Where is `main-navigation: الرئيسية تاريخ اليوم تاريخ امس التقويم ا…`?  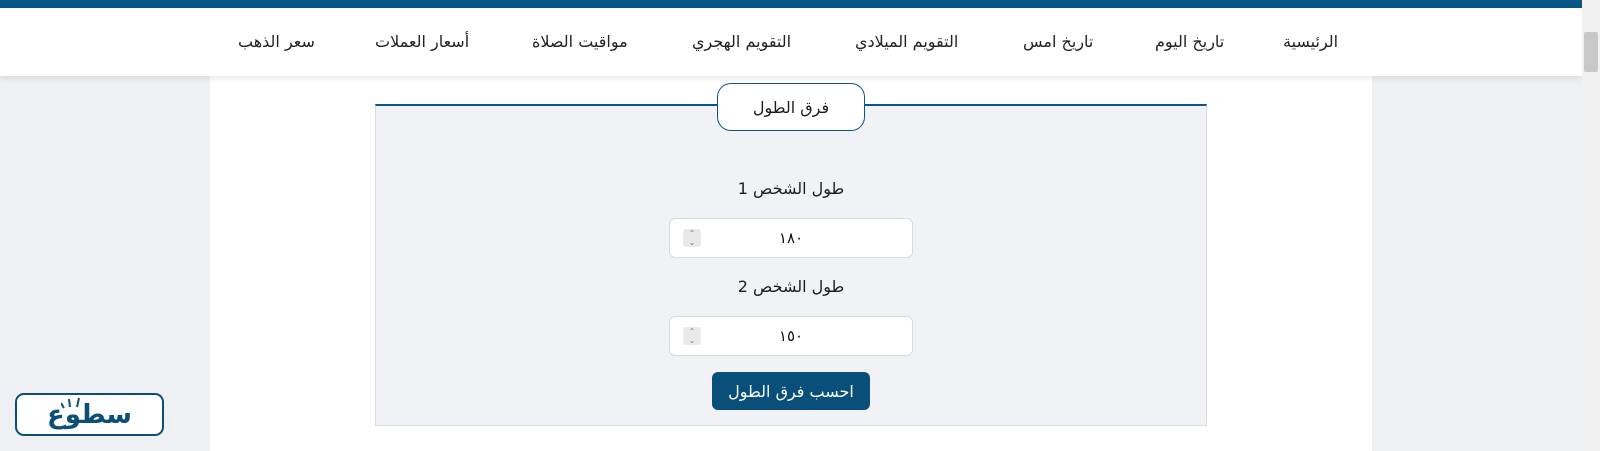 main-navigation: الرئيسية تاريخ اليوم تاريخ امس التقويم ا… is located at coordinates (791, 42).